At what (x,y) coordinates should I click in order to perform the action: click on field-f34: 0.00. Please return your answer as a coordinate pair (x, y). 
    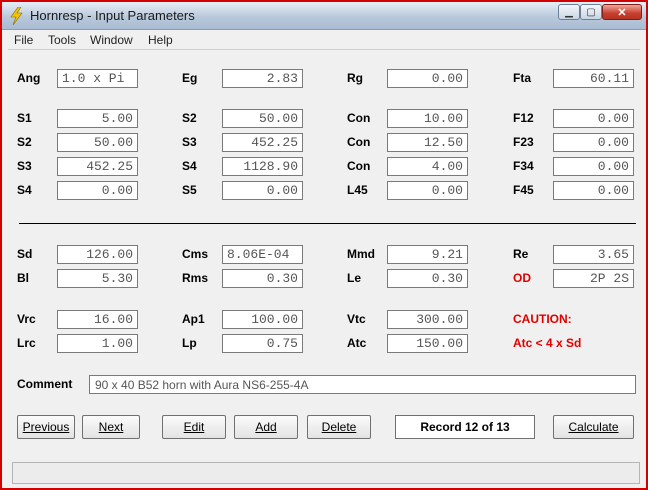
    Looking at the image, I should click on (593, 166).